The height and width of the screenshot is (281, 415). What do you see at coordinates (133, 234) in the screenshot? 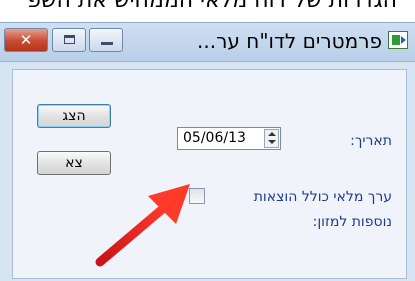
I see `arrow-shaft` at bounding box center [133, 234].